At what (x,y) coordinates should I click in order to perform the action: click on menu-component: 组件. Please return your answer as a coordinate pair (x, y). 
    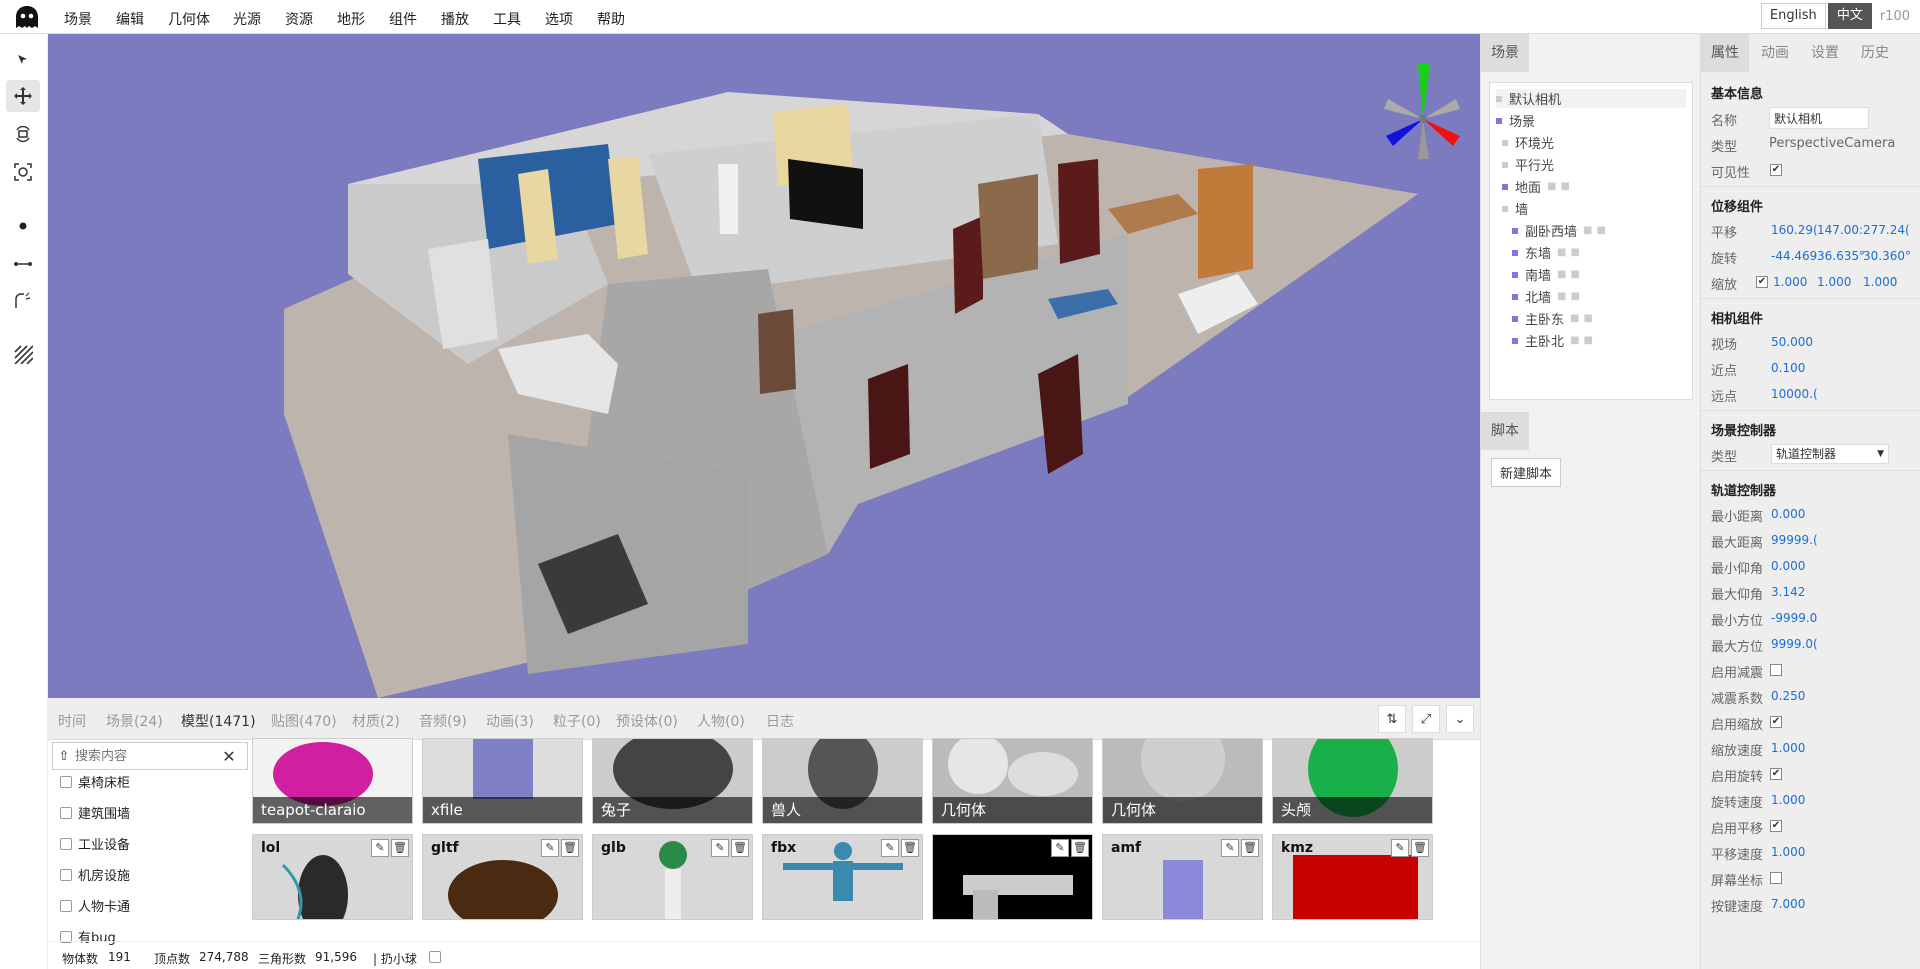
    Looking at the image, I should click on (403, 19).